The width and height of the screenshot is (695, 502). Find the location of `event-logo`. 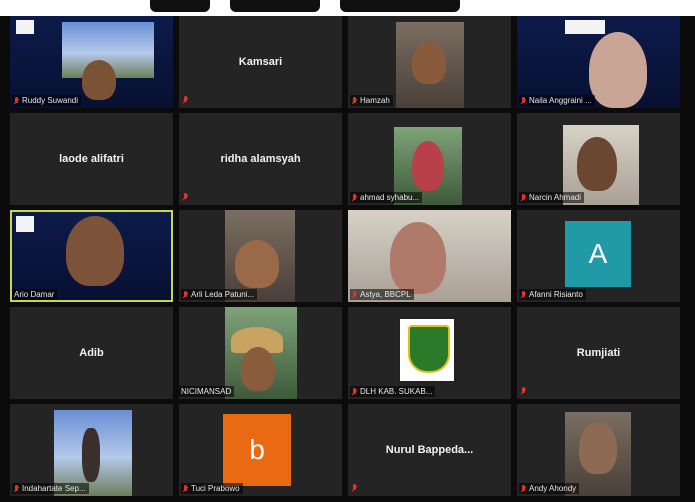

event-logo is located at coordinates (585, 27).